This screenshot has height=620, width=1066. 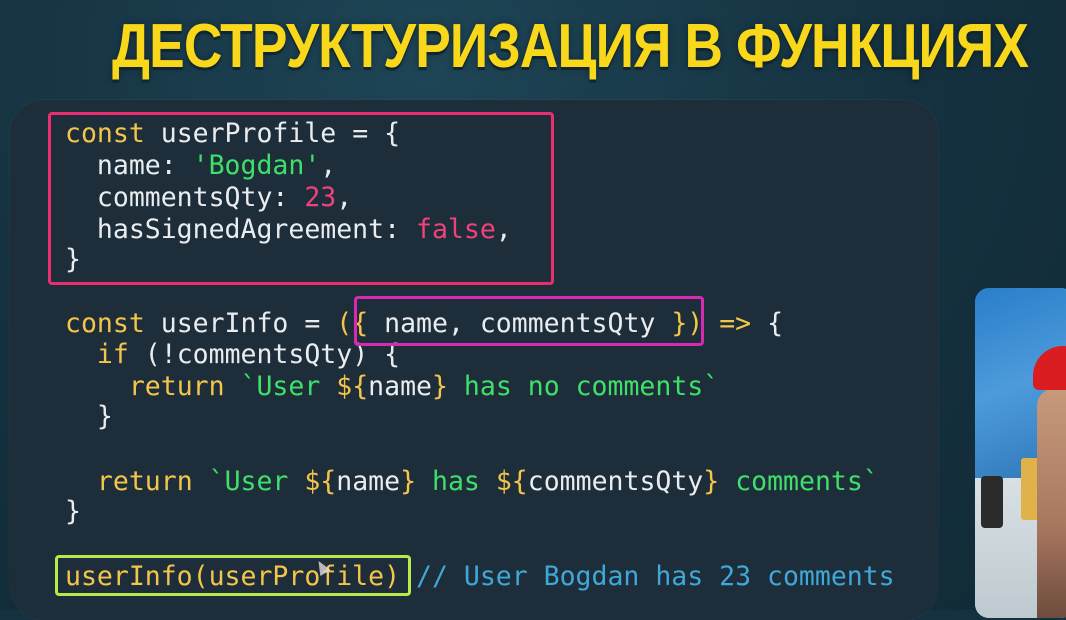 What do you see at coordinates (615, 481) in the screenshot?
I see `variable: commentsQty` at bounding box center [615, 481].